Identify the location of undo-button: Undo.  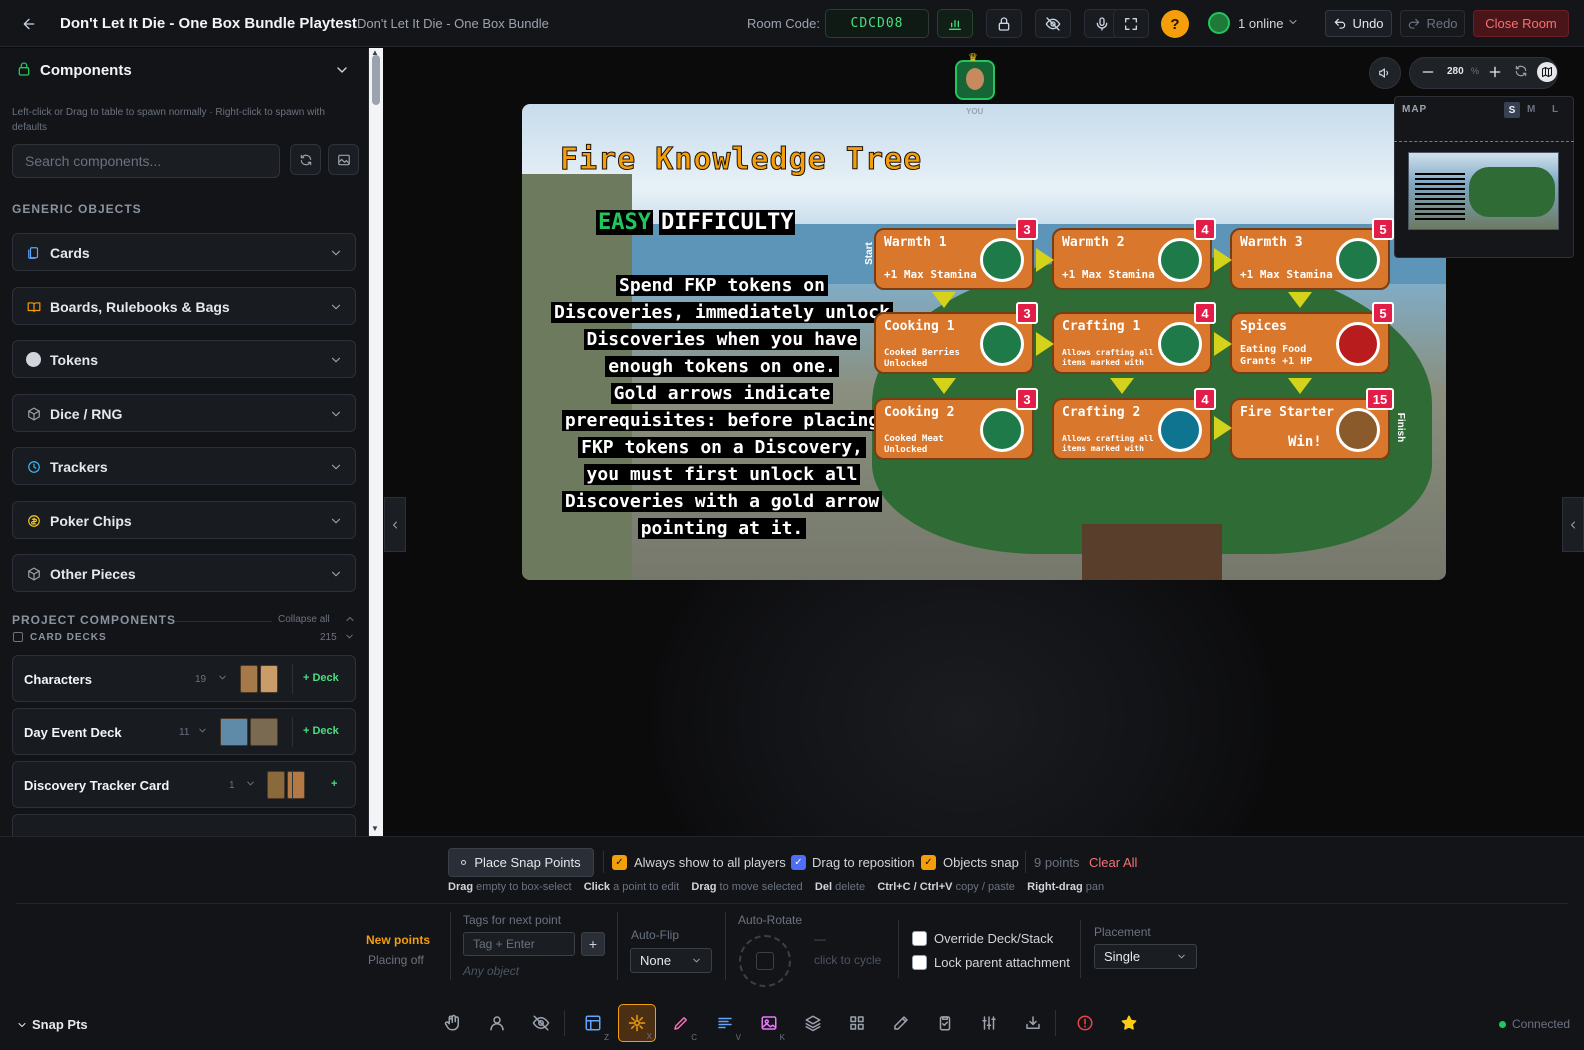
(1358, 23).